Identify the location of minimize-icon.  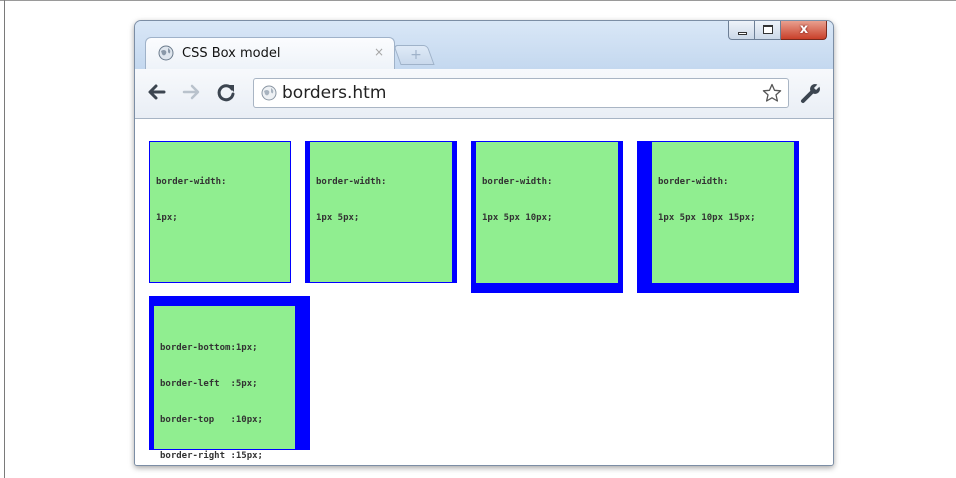
(742, 33).